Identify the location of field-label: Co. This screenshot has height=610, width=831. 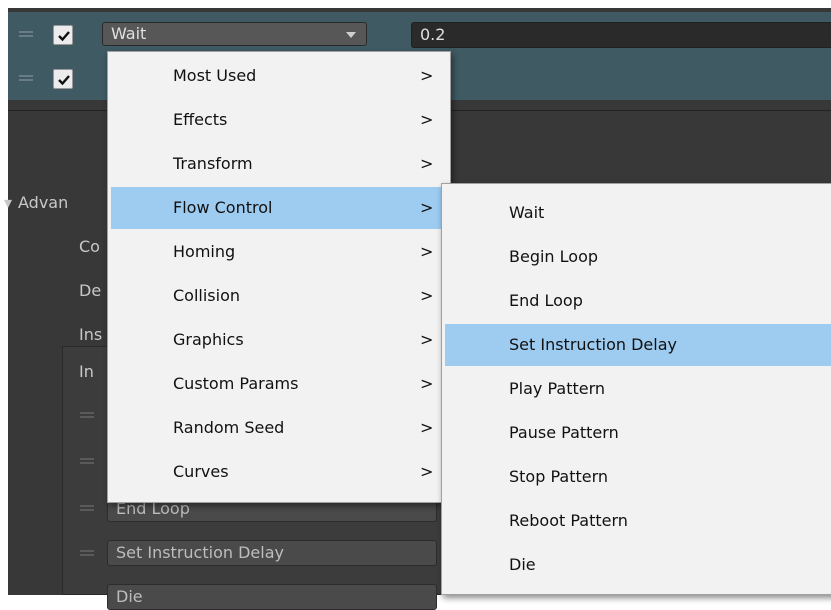
(89, 246).